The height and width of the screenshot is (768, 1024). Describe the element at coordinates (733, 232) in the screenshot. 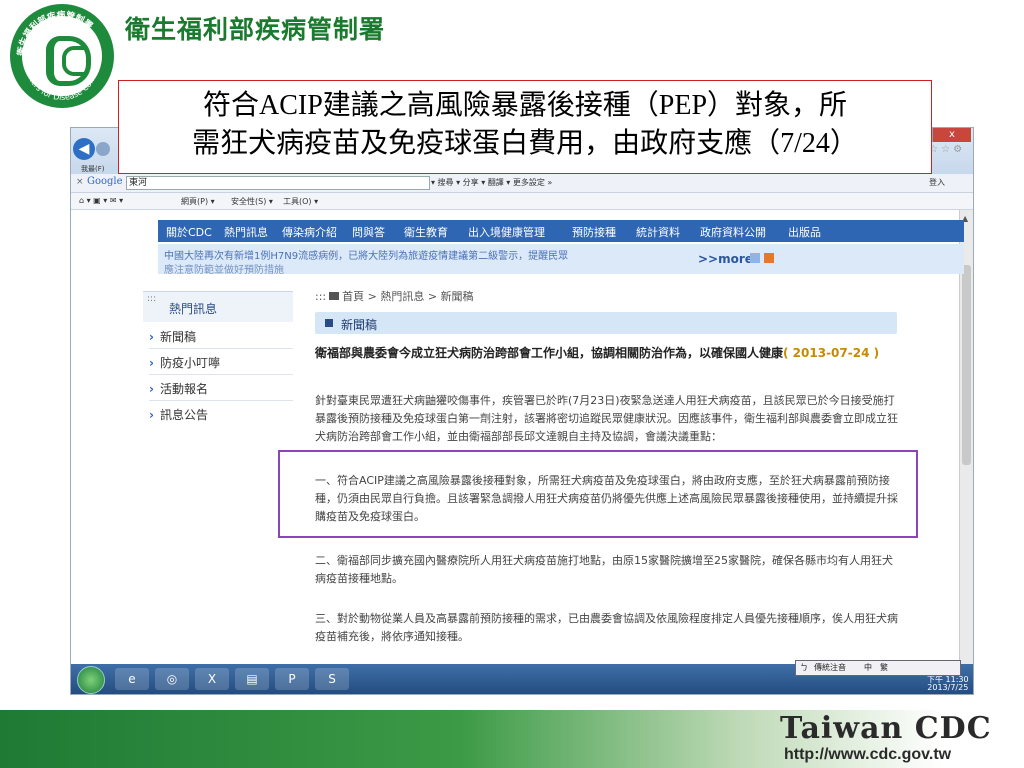

I see `nav-open-data: 政府資料公開` at that location.